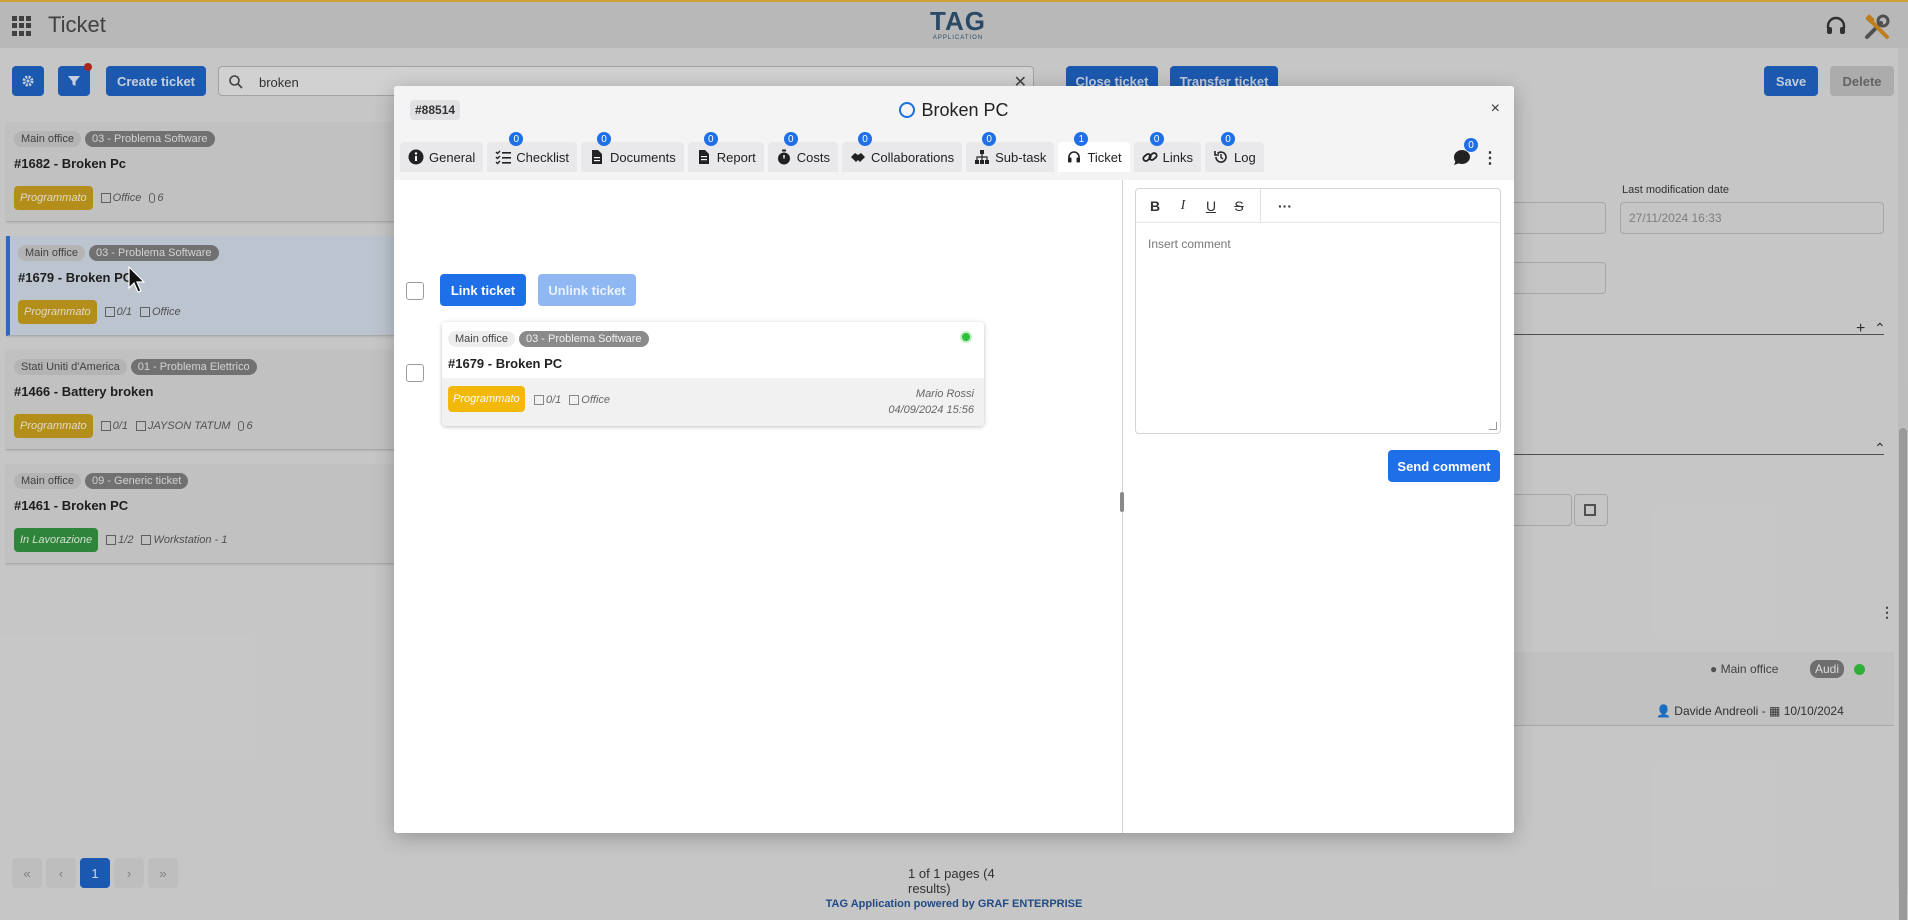 The width and height of the screenshot is (1908, 920). What do you see at coordinates (703, 157) in the screenshot?
I see `report-icon` at bounding box center [703, 157].